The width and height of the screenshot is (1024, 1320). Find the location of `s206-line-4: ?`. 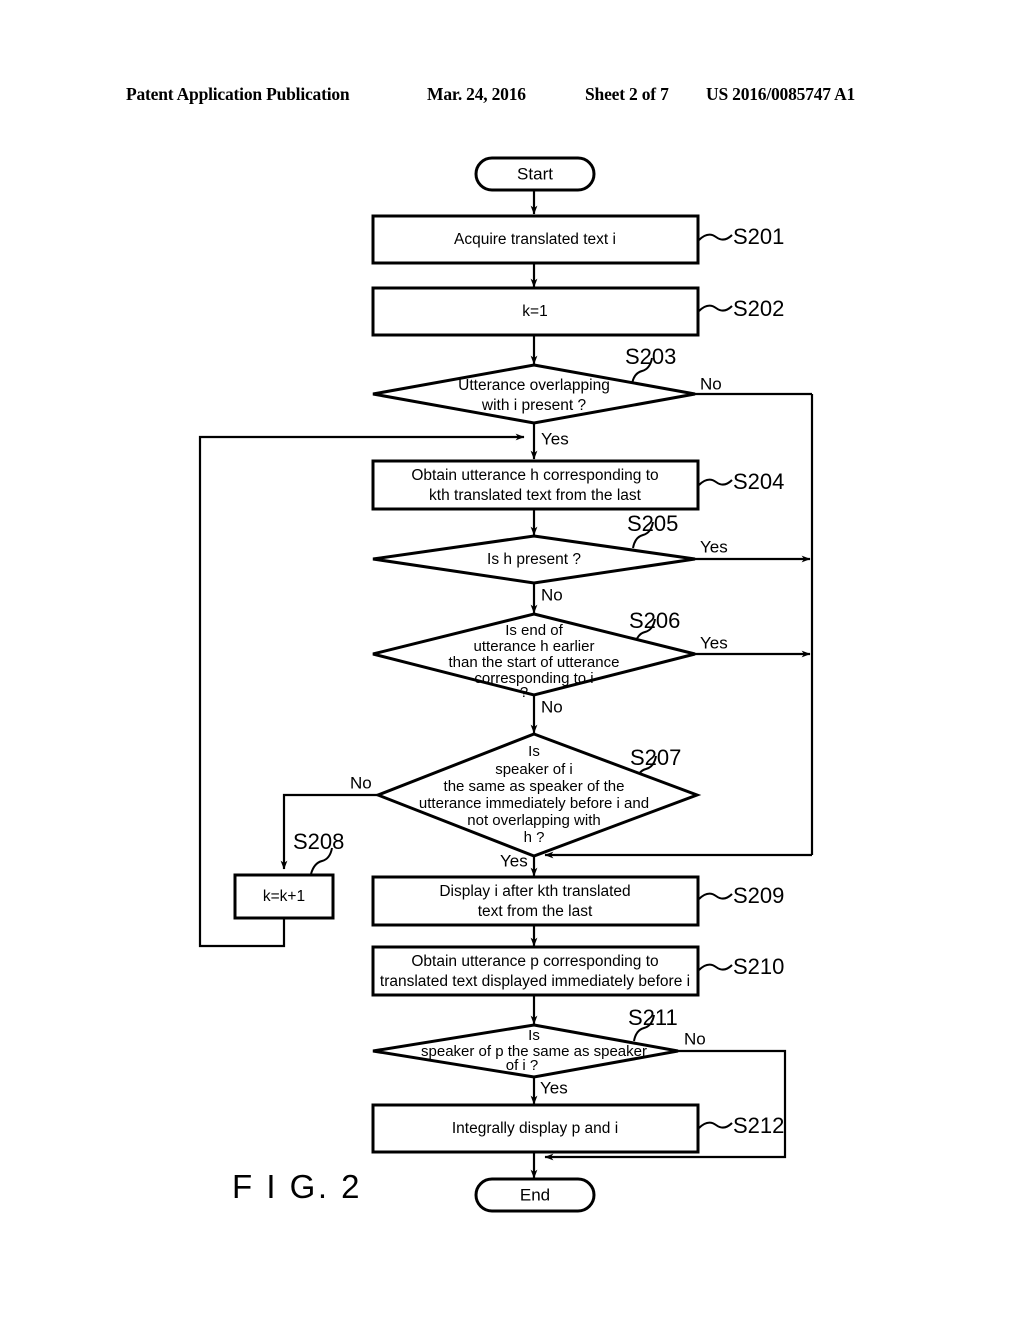

s206-line-4: ? is located at coordinates (524, 692).